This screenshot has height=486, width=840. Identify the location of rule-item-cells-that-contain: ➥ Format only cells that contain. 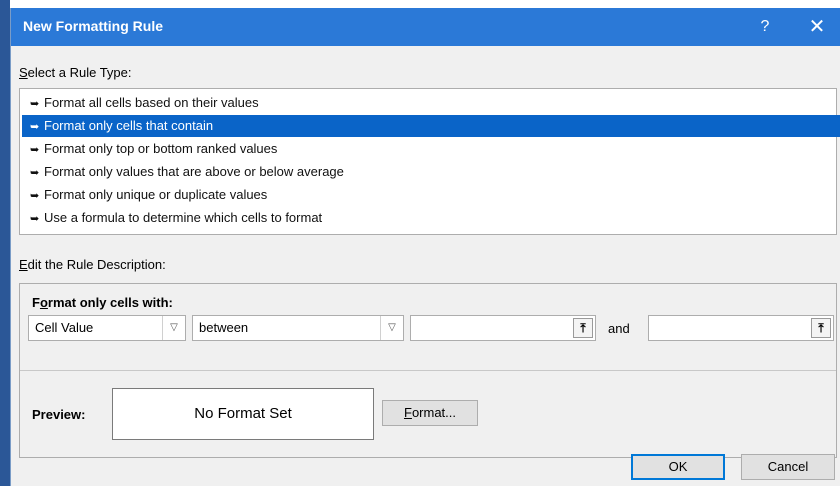
(431, 126).